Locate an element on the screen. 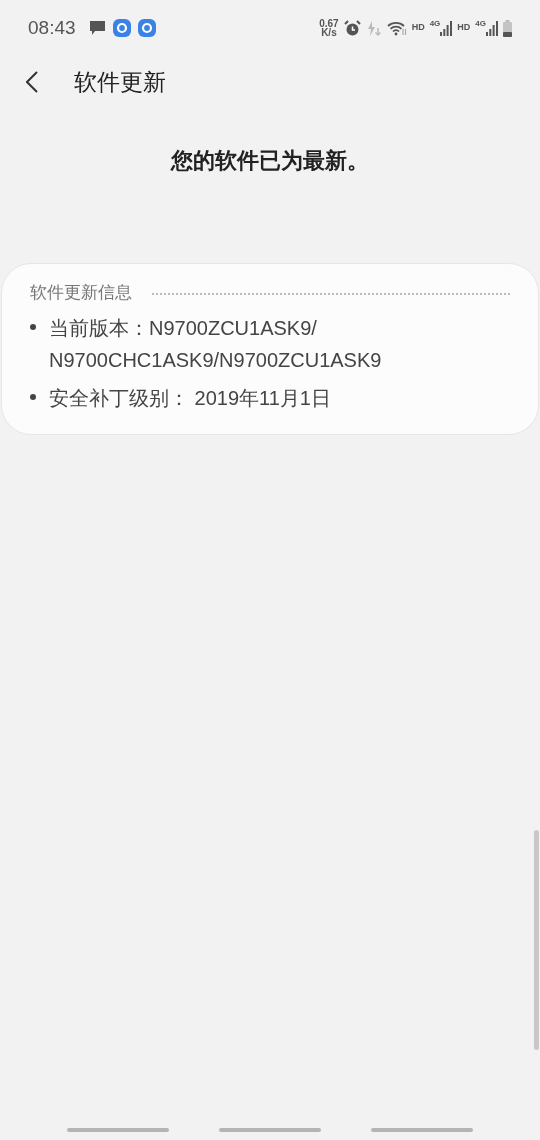 The width and height of the screenshot is (540, 1140). info-text: 当前版本：N9700ZCU1ASK9/ N9700CHC1ASK9/N9700ZCU1ASK9 is located at coordinates (215, 344).